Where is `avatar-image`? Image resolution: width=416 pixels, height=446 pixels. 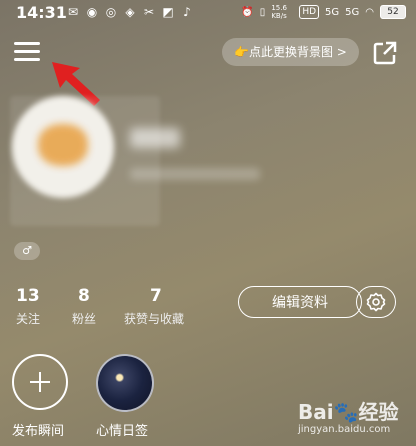 avatar-image is located at coordinates (63, 145).